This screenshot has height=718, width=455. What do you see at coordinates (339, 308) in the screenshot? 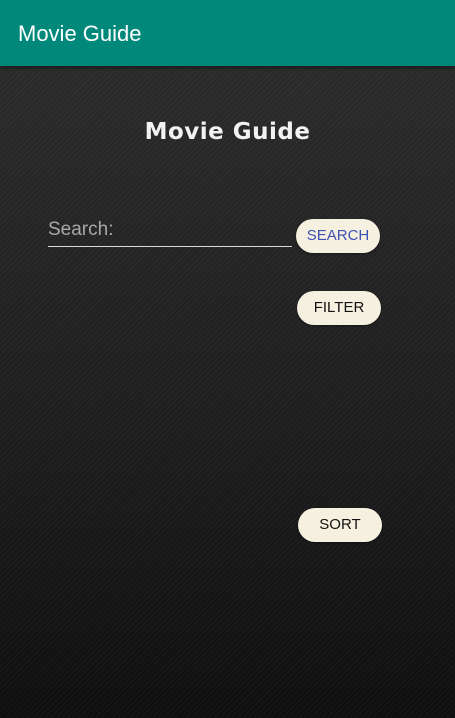
I see `filter-button: FILTER` at bounding box center [339, 308].